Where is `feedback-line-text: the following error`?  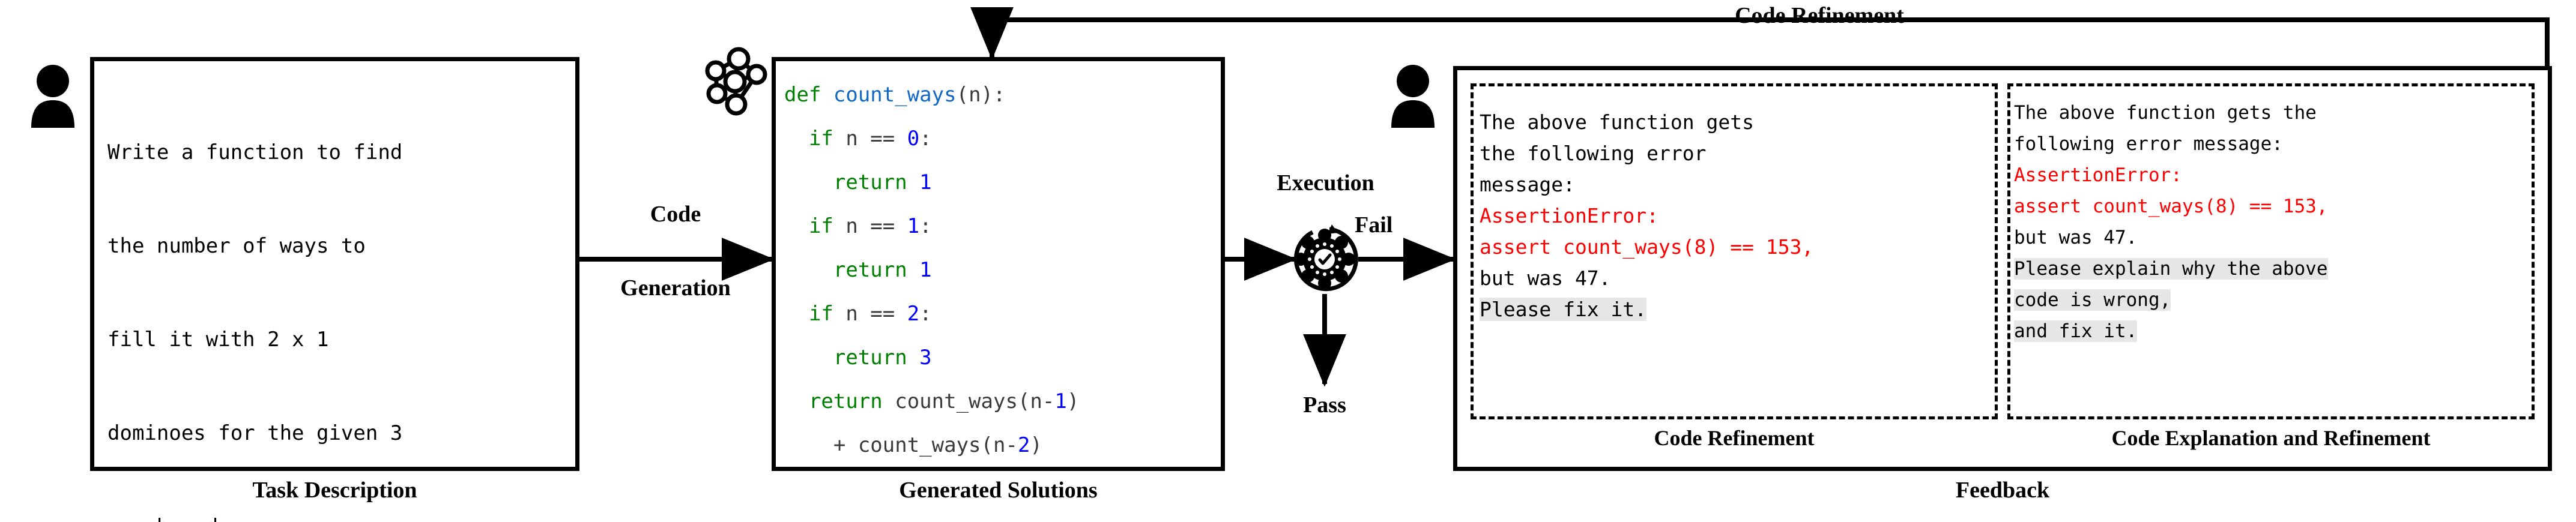 feedback-line-text: the following error is located at coordinates (1594, 153).